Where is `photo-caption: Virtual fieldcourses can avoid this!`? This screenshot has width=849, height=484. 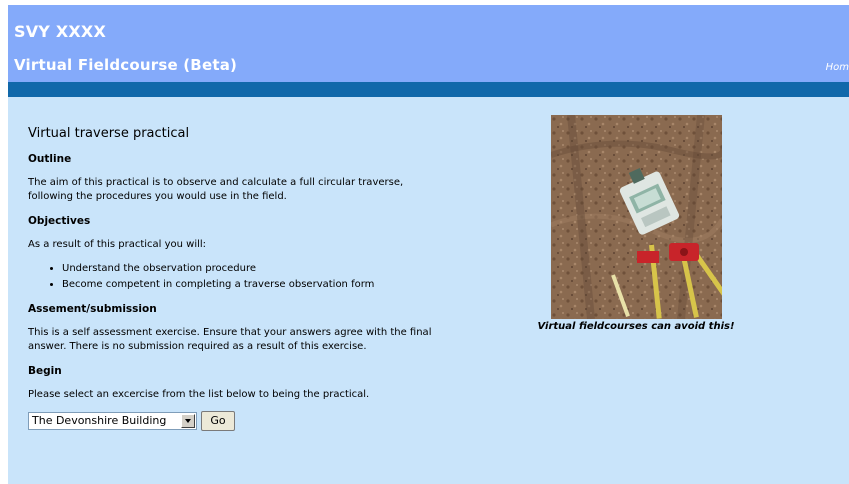
photo-caption: Virtual fieldcourses can avoid this! is located at coordinates (636, 326).